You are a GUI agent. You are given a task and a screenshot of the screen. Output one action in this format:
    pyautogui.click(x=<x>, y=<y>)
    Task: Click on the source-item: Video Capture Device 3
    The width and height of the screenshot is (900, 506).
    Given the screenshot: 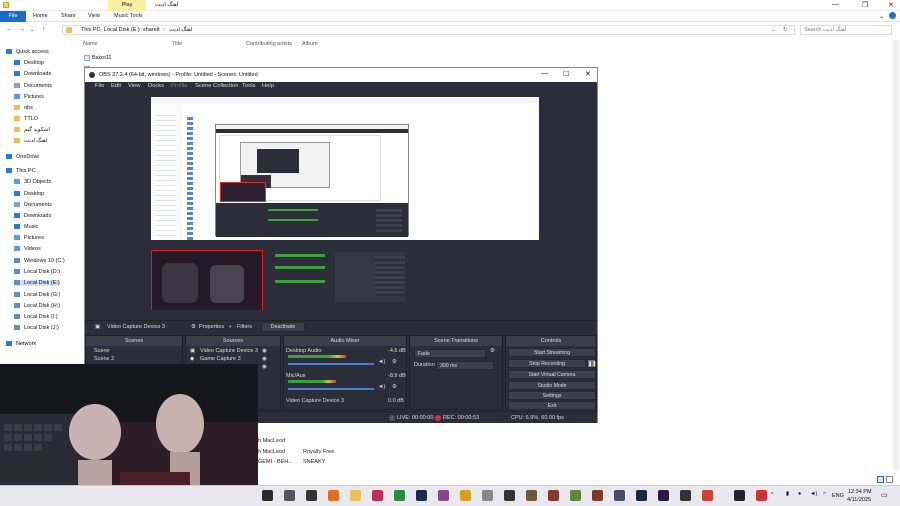 What is the action you would take?
    pyautogui.click(x=229, y=351)
    